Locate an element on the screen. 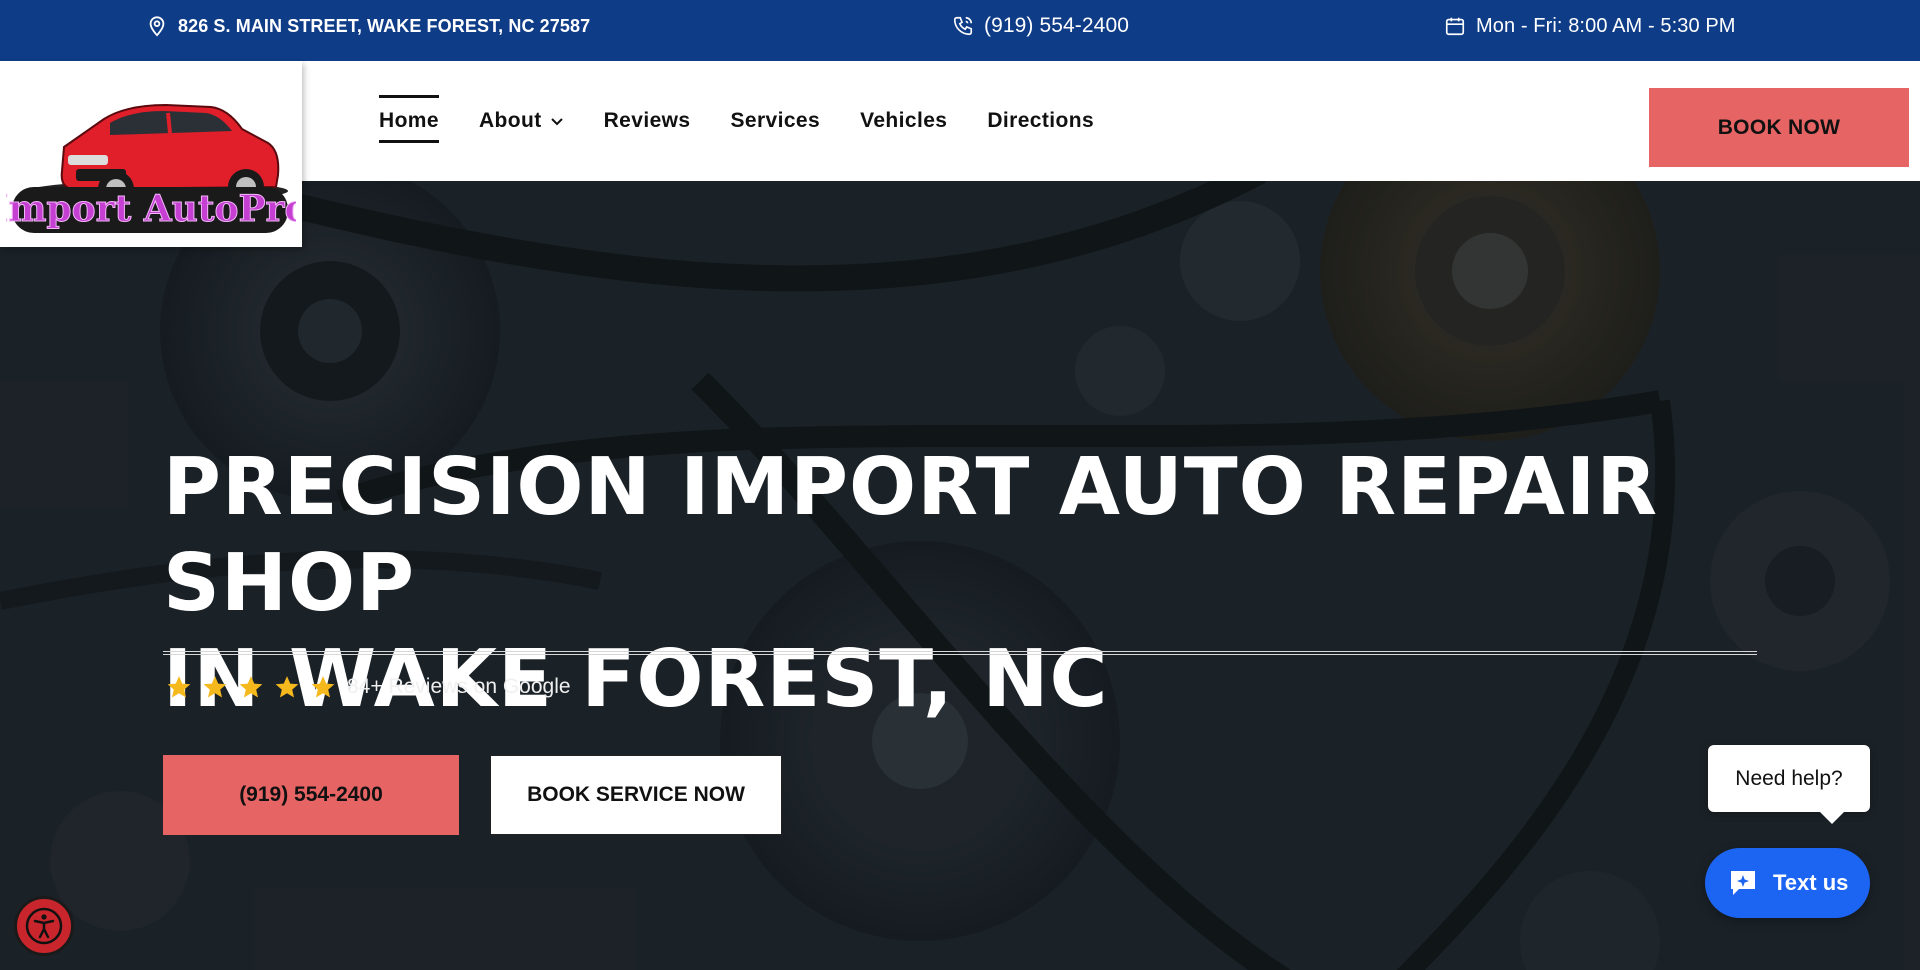 This screenshot has width=1920, height=970. nav-item-directions: Directions is located at coordinates (1040, 121).